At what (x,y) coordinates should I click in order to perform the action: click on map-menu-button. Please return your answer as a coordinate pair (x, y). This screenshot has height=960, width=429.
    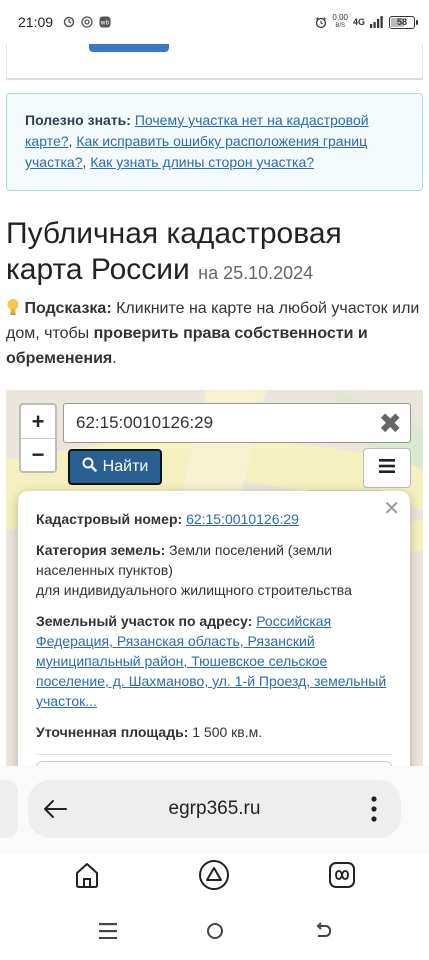
    Looking at the image, I should click on (387, 468).